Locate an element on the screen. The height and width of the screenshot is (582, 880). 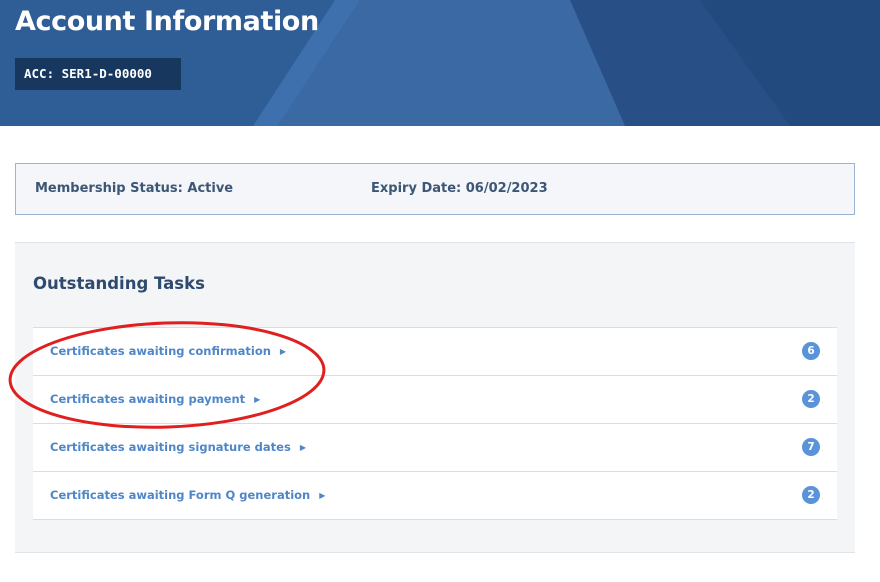
task-link-label: Certificates awaiting confirmation is located at coordinates (160, 351).